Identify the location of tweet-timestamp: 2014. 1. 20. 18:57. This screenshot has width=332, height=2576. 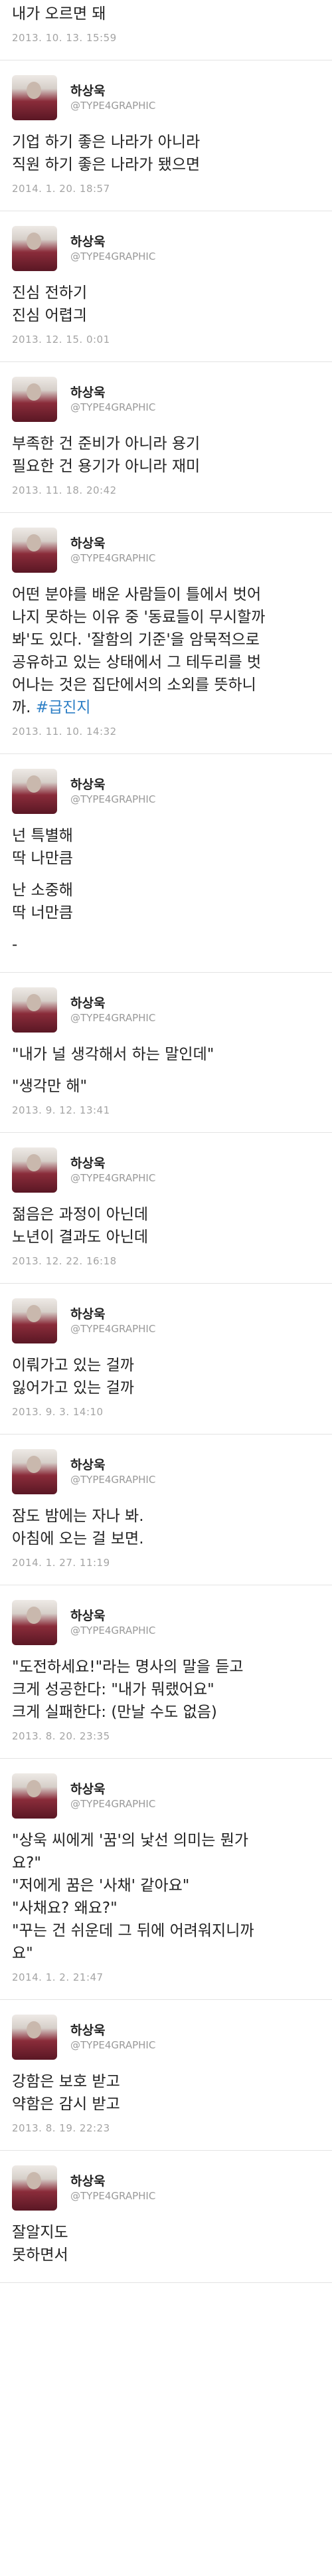
(166, 189).